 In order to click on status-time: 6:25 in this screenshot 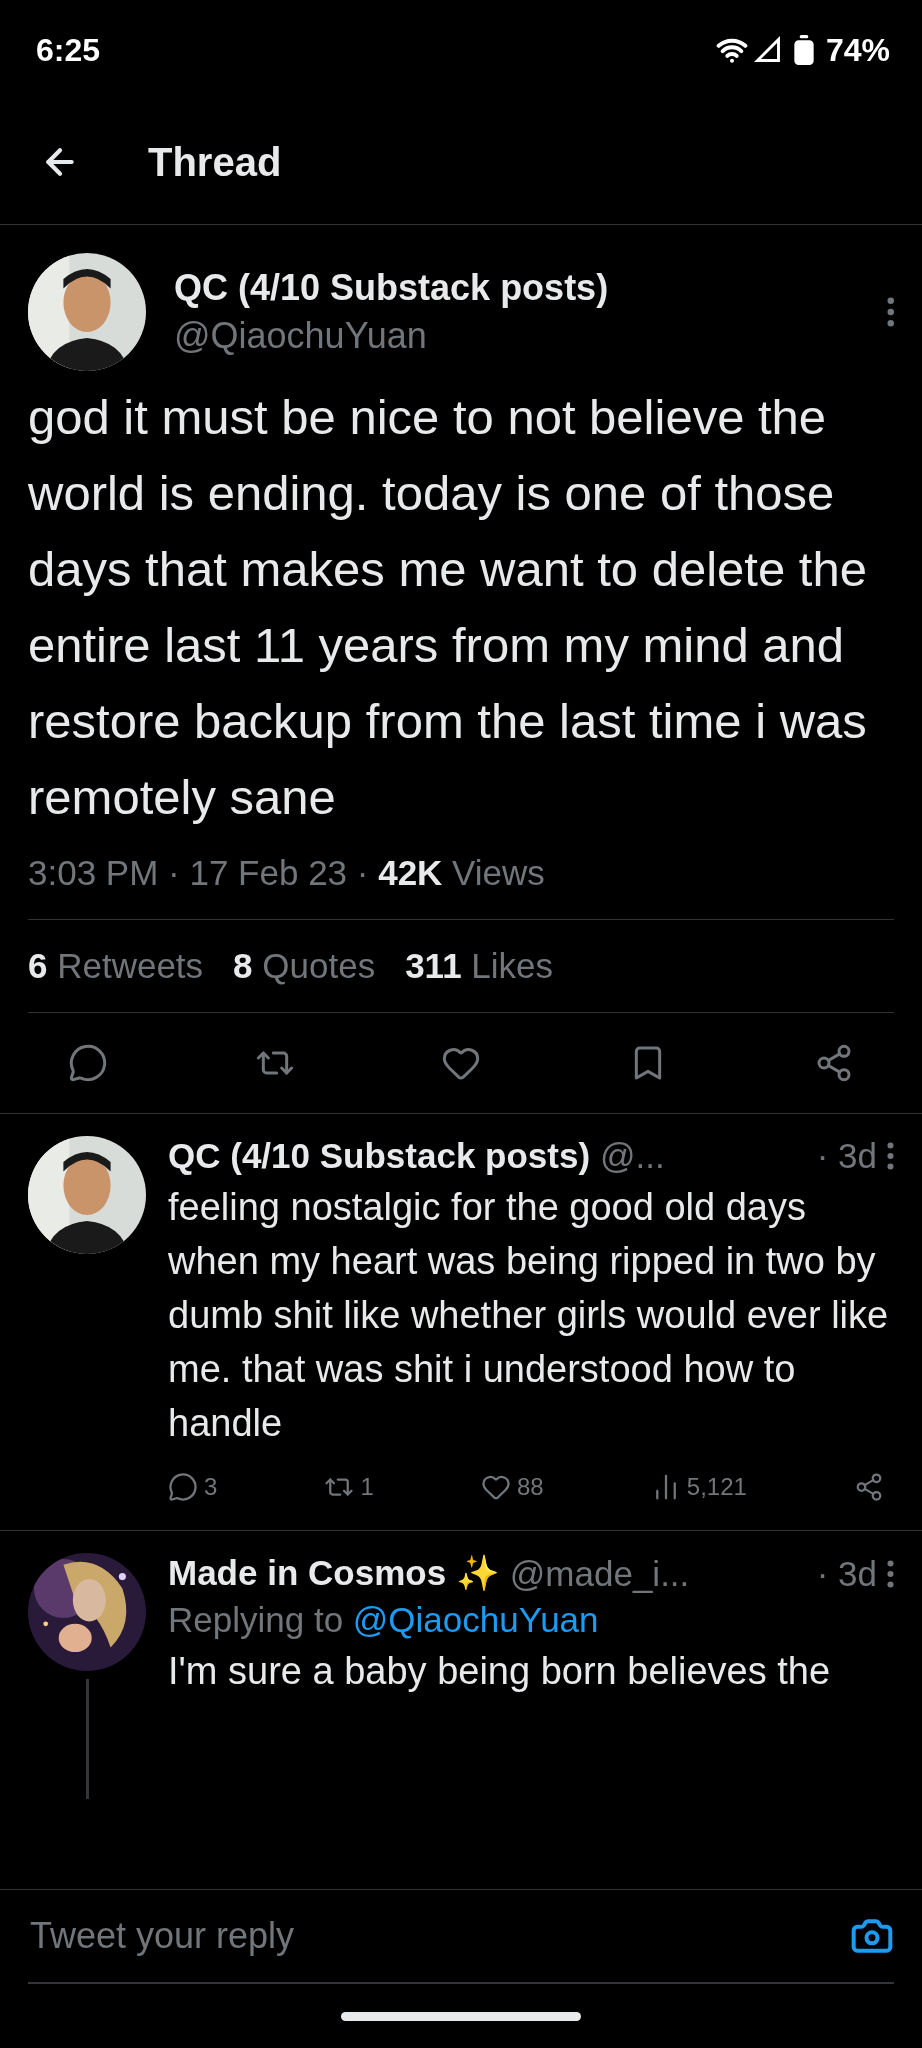, I will do `click(68, 50)`.